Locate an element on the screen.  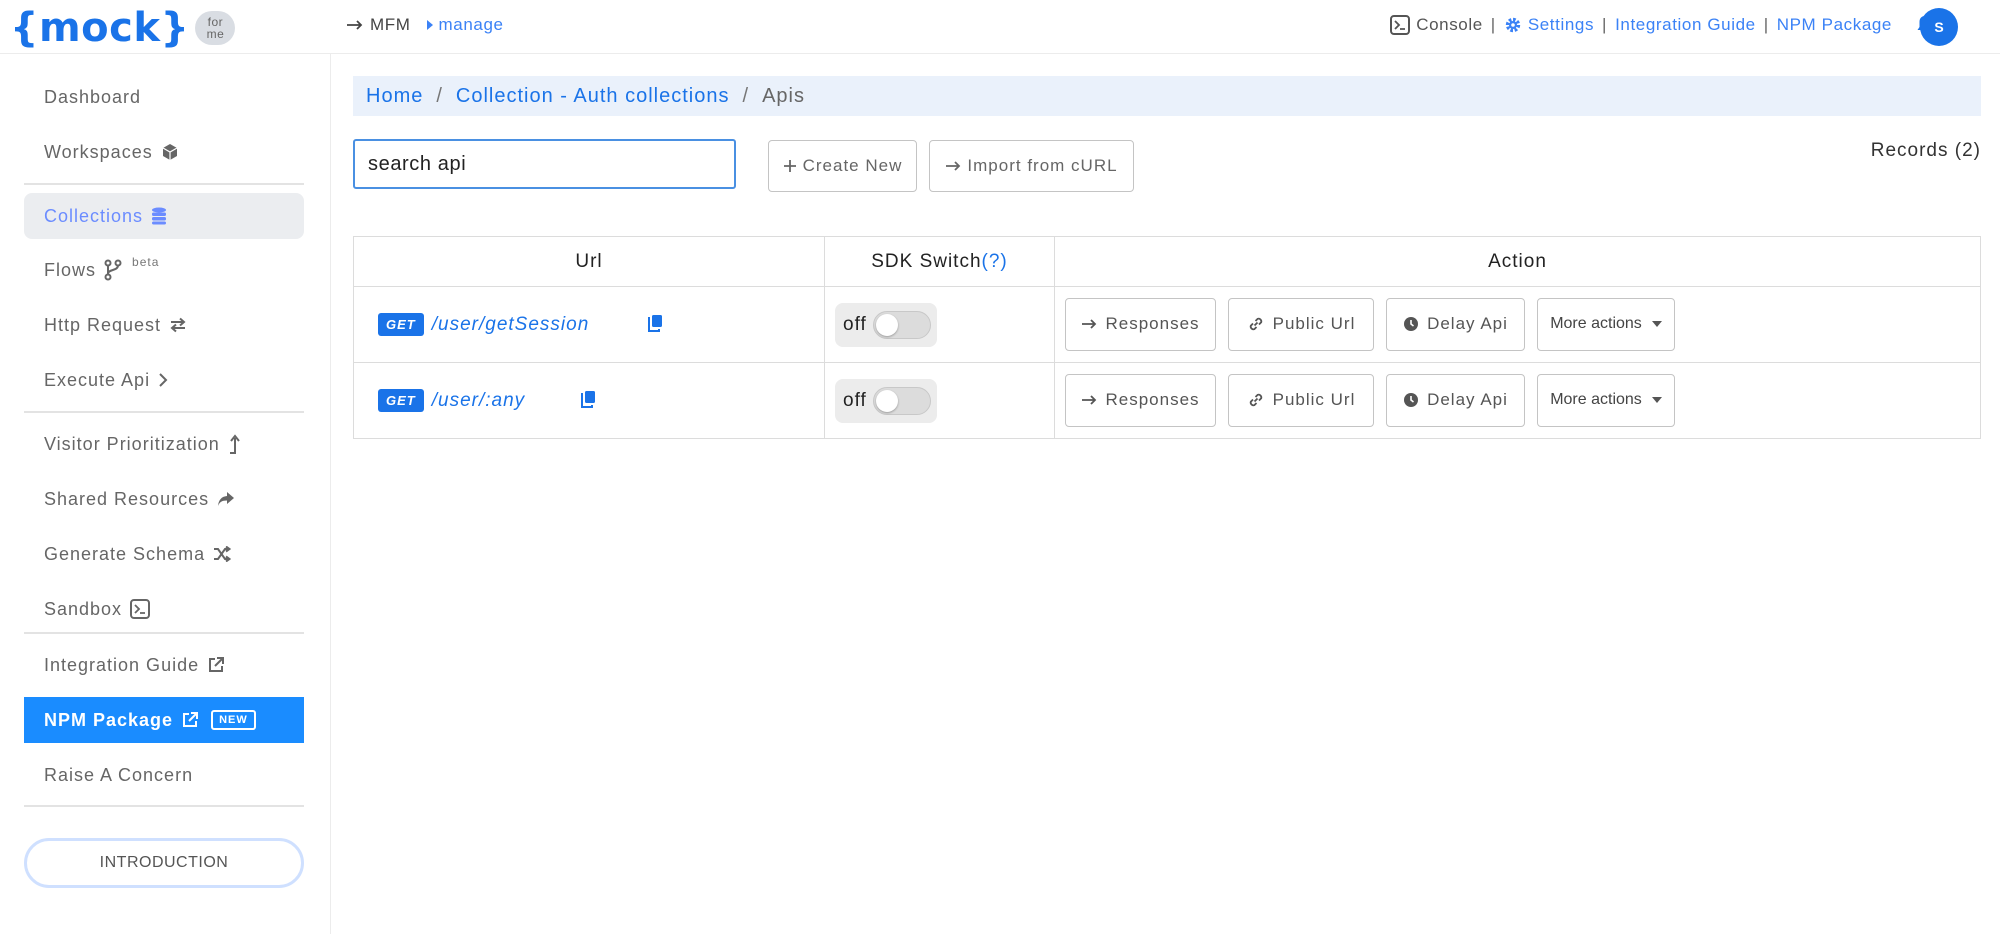
sidebar-item-dashboard: Dashboard is located at coordinates (164, 97).